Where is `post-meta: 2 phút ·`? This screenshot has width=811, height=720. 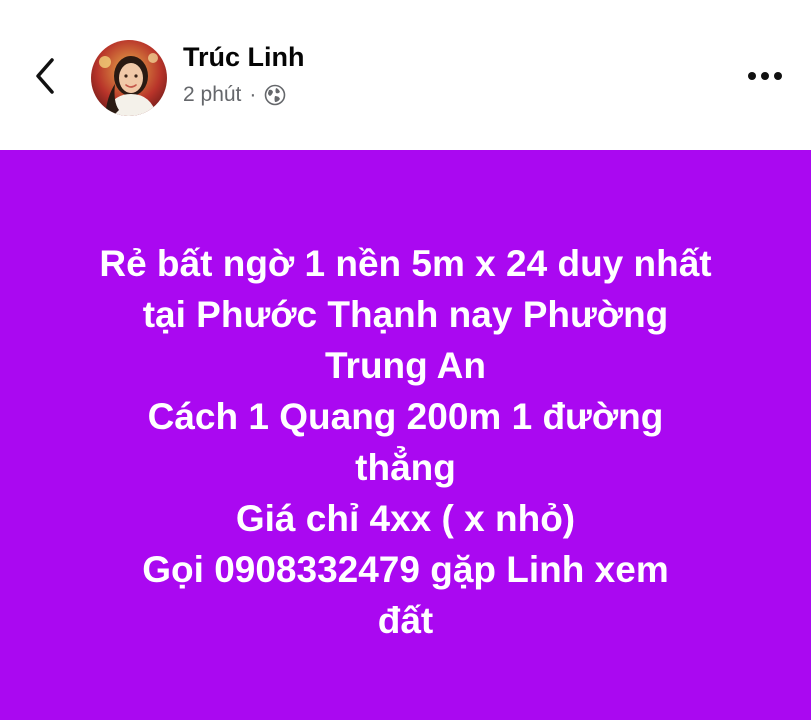
post-meta: 2 phút · is located at coordinates (234, 95).